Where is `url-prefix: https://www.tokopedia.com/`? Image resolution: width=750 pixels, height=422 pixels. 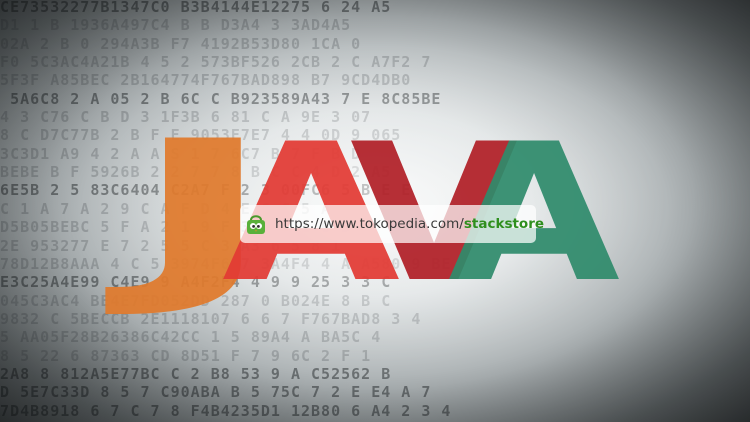 url-prefix: https://www.tokopedia.com/ is located at coordinates (369, 224).